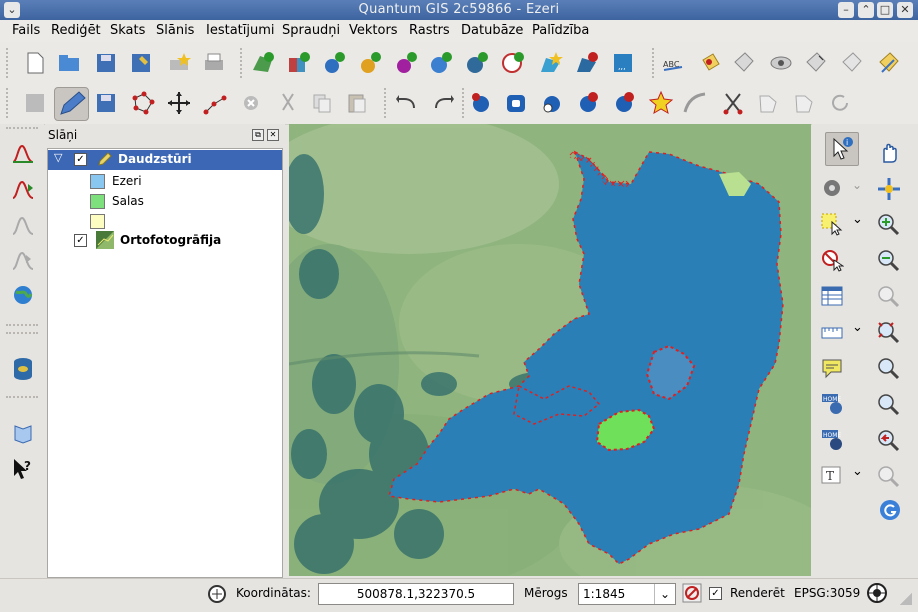  What do you see at coordinates (587, 63) in the screenshot?
I see `remove-layer-icon` at bounding box center [587, 63].